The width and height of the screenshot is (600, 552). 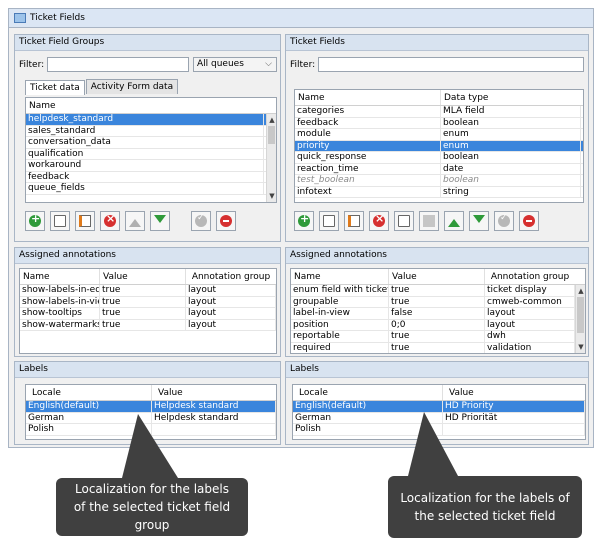 I want to click on table-row: German Helpdesk standard, so click(x=151, y=418).